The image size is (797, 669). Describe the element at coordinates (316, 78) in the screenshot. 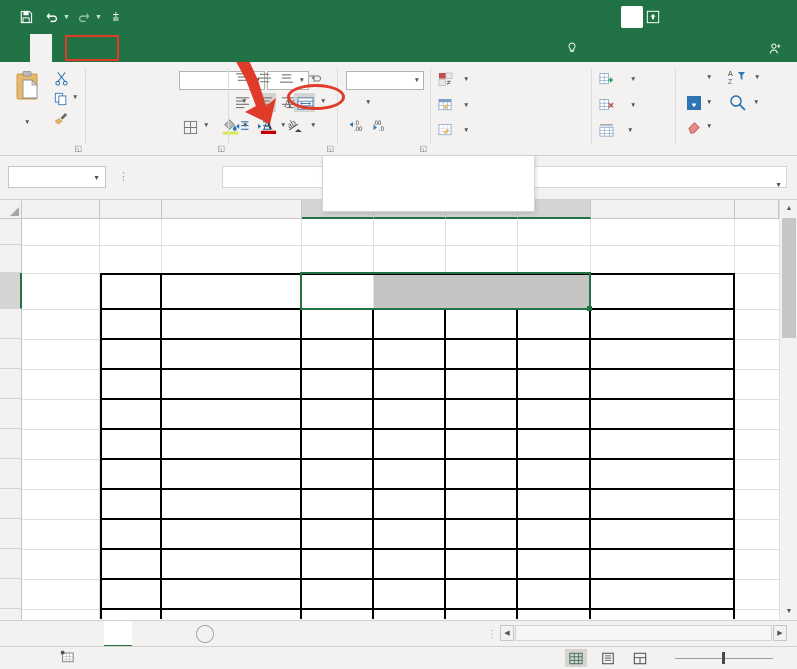

I see `wrap-text-icon` at that location.